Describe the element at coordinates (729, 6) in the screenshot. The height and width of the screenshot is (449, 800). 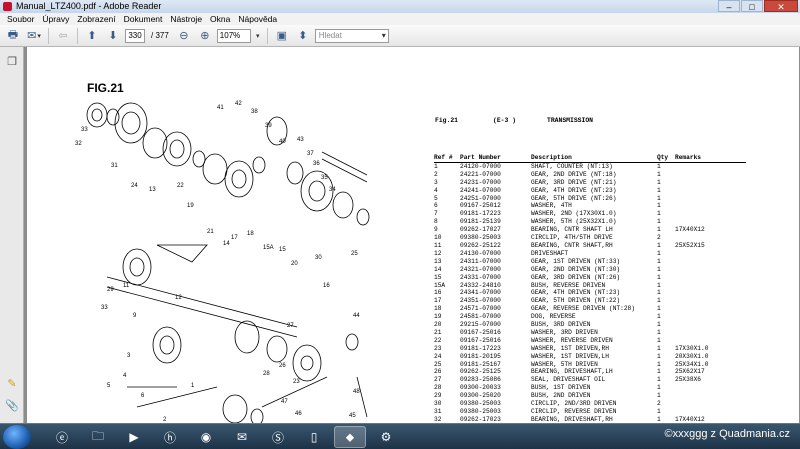
I see `minimize-button: –` at that location.